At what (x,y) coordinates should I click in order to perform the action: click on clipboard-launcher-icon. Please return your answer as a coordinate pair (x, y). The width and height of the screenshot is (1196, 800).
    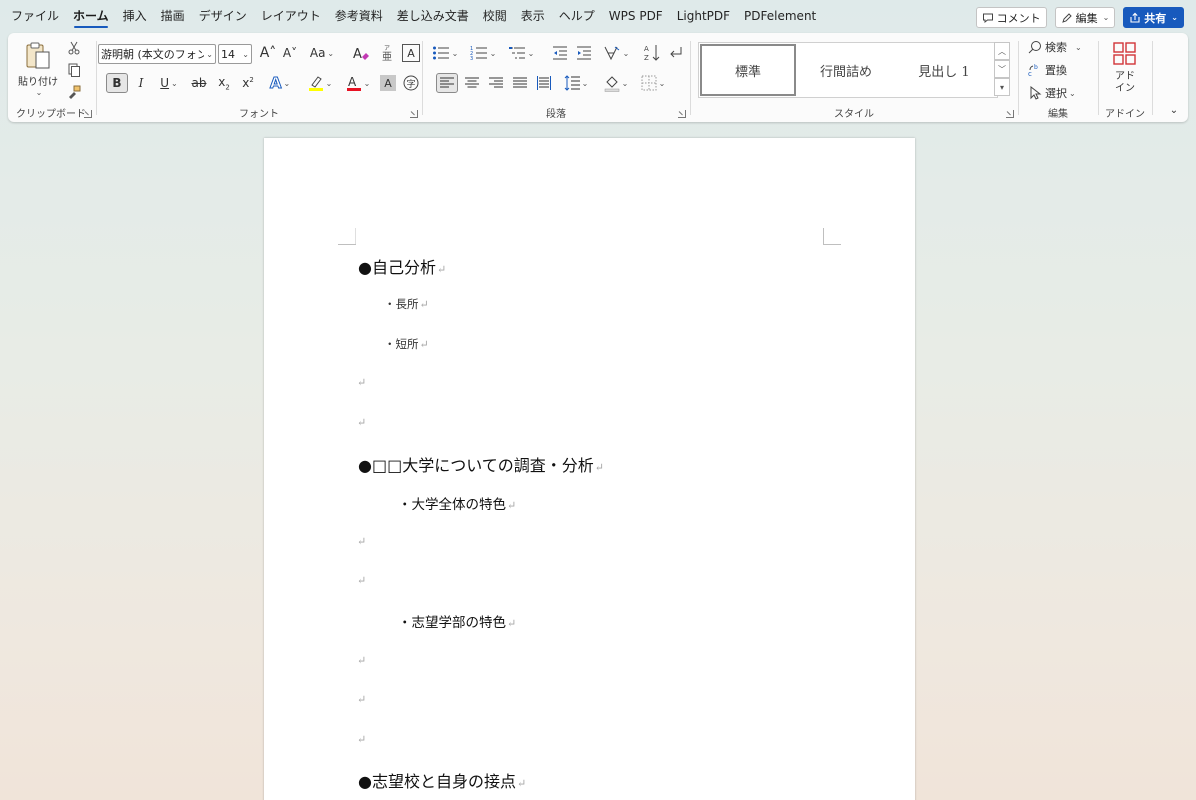
    Looking at the image, I should click on (88, 114).